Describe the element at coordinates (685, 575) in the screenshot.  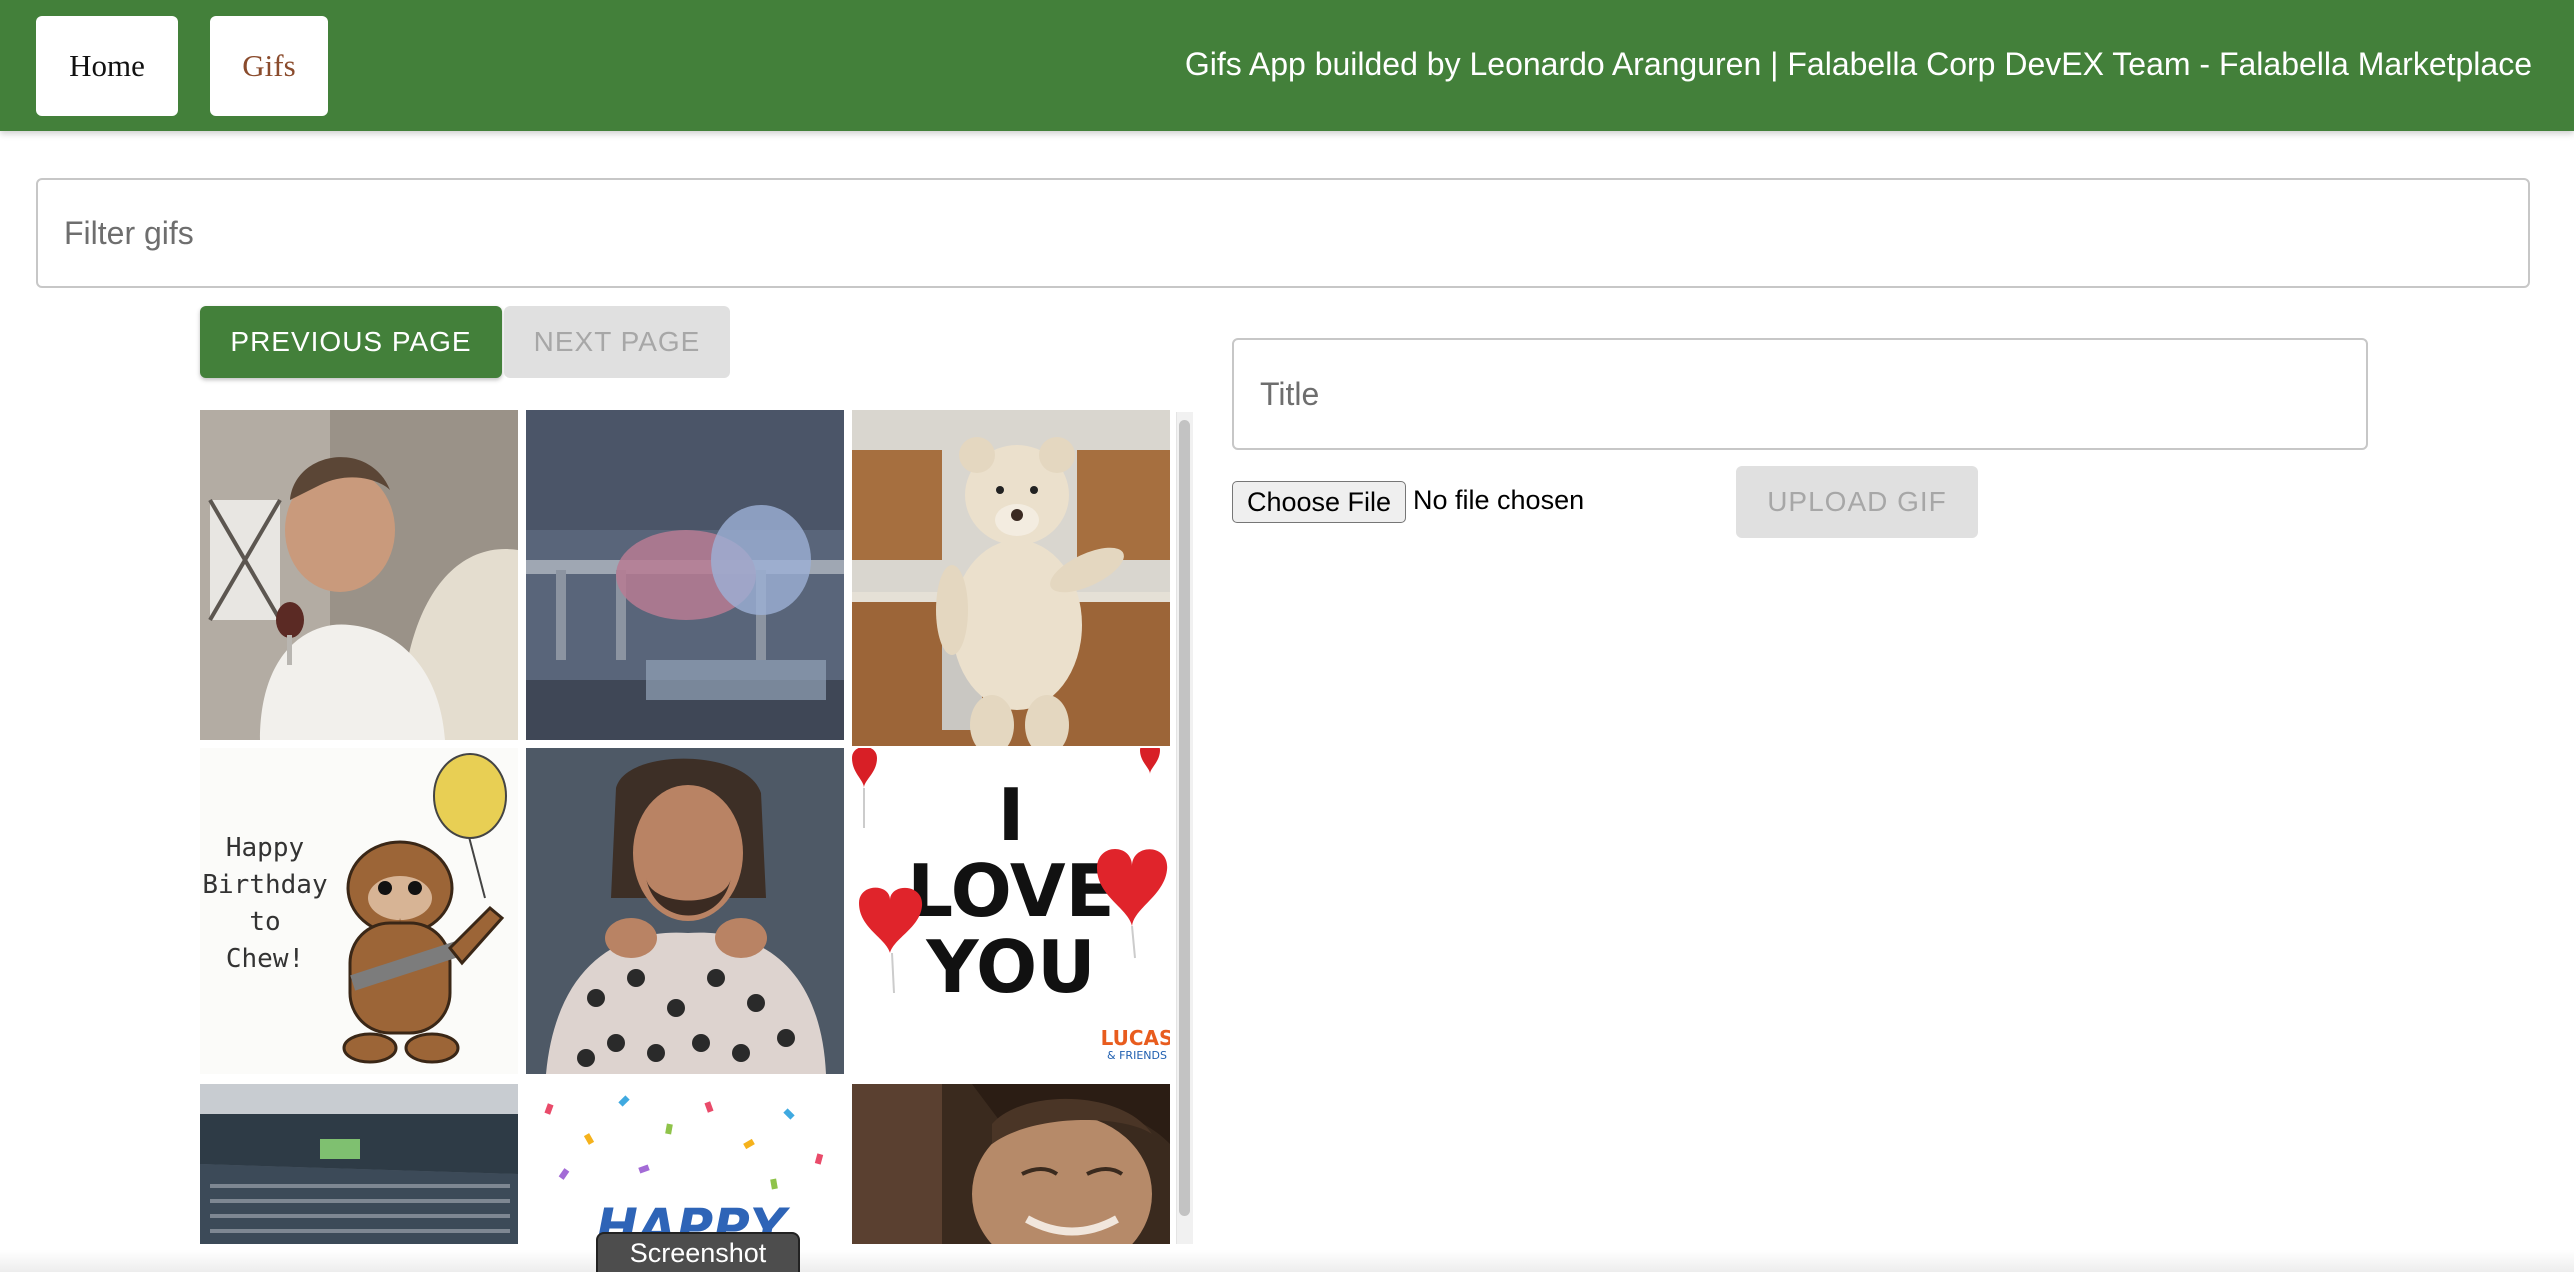
I see `gif-tile-blurry-dancing` at that location.